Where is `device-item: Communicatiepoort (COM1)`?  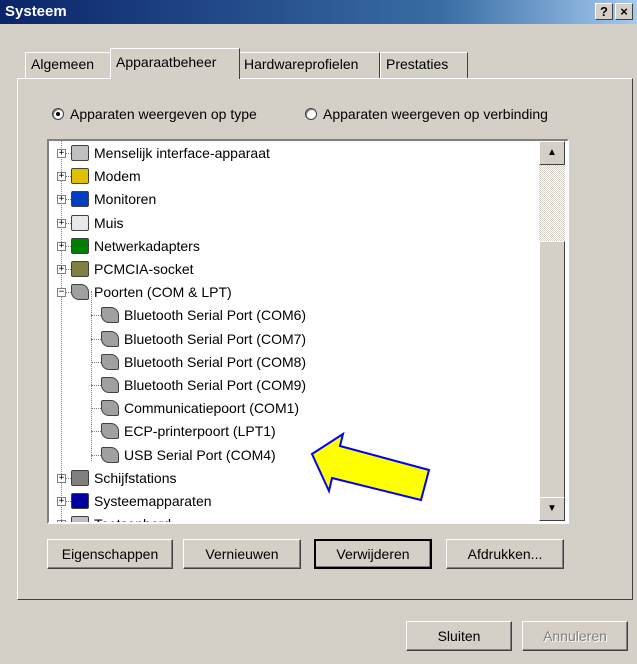
device-item: Communicatiepoort (COM1) is located at coordinates (200, 408).